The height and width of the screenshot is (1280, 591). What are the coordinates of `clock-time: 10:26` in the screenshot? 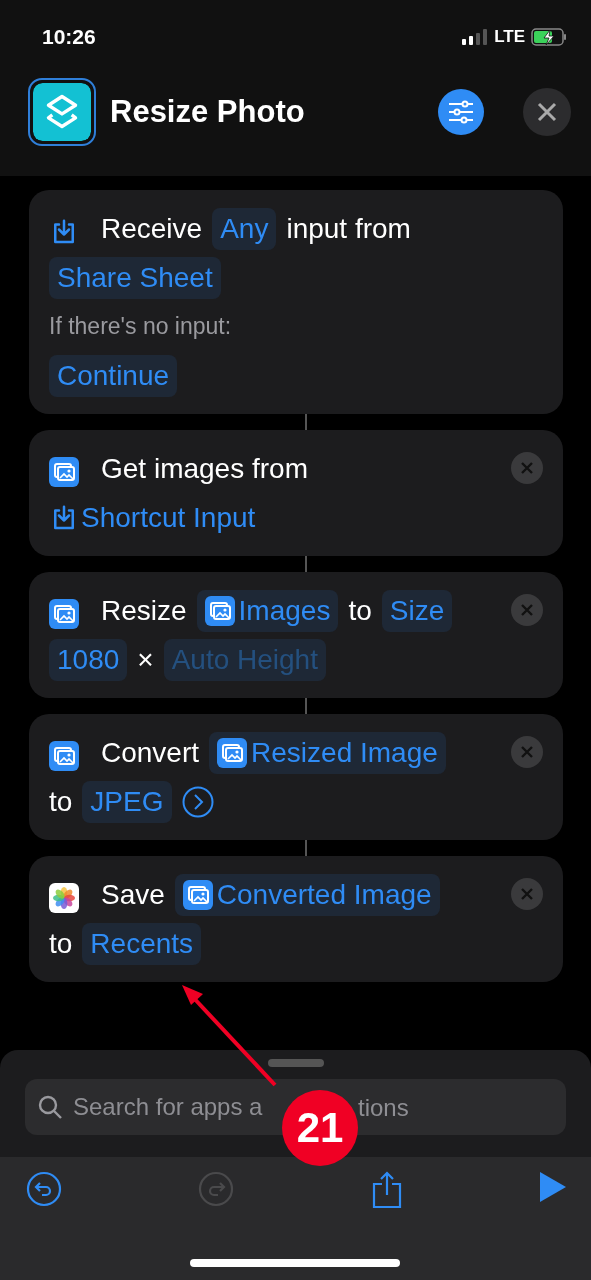 It's located at (69, 37).